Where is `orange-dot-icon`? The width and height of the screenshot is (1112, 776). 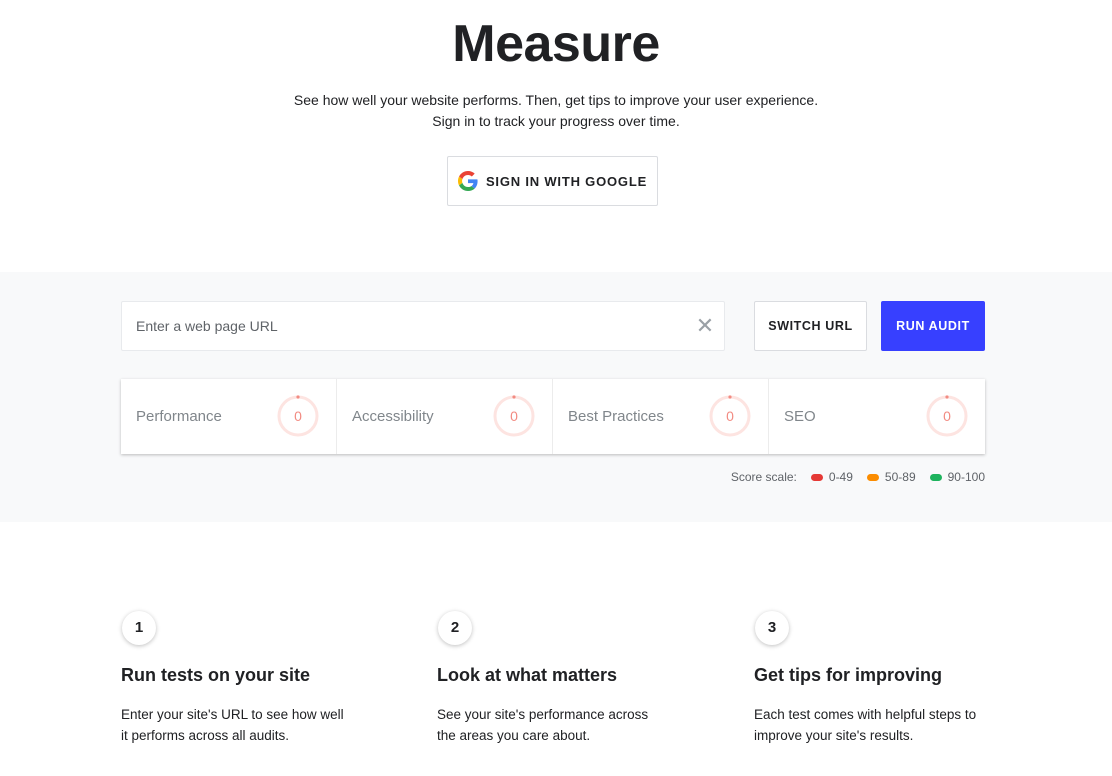 orange-dot-icon is located at coordinates (872, 477).